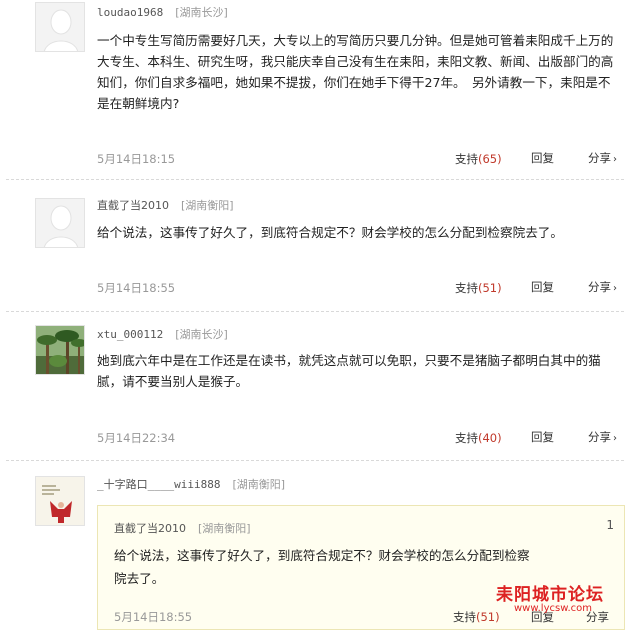 The width and height of the screenshot is (627, 630). I want to click on comment-user-line: loudao1968 [湖南长沙], so click(162, 13).